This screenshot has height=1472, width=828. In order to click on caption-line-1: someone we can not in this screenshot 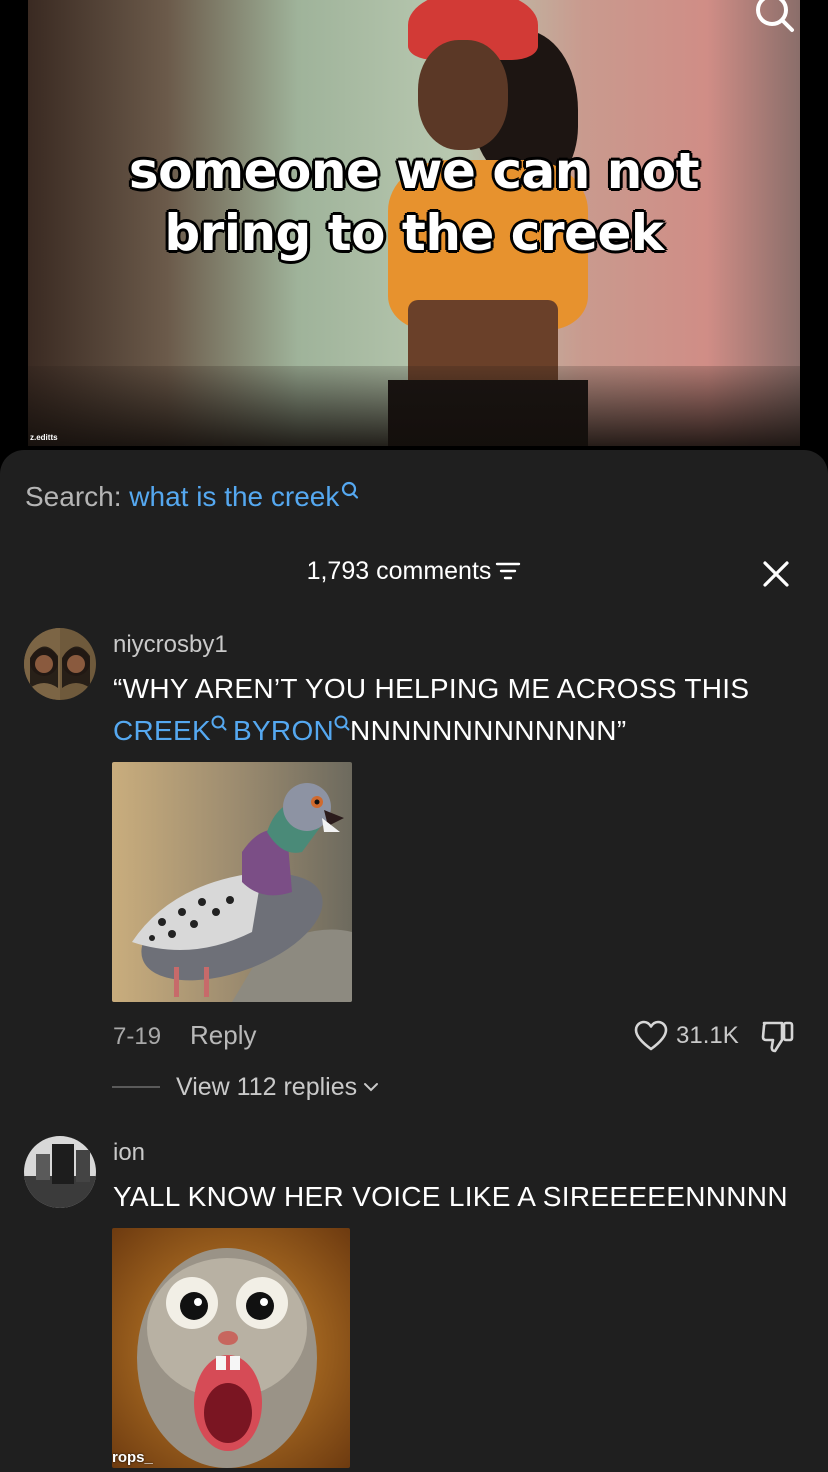, I will do `click(414, 171)`.